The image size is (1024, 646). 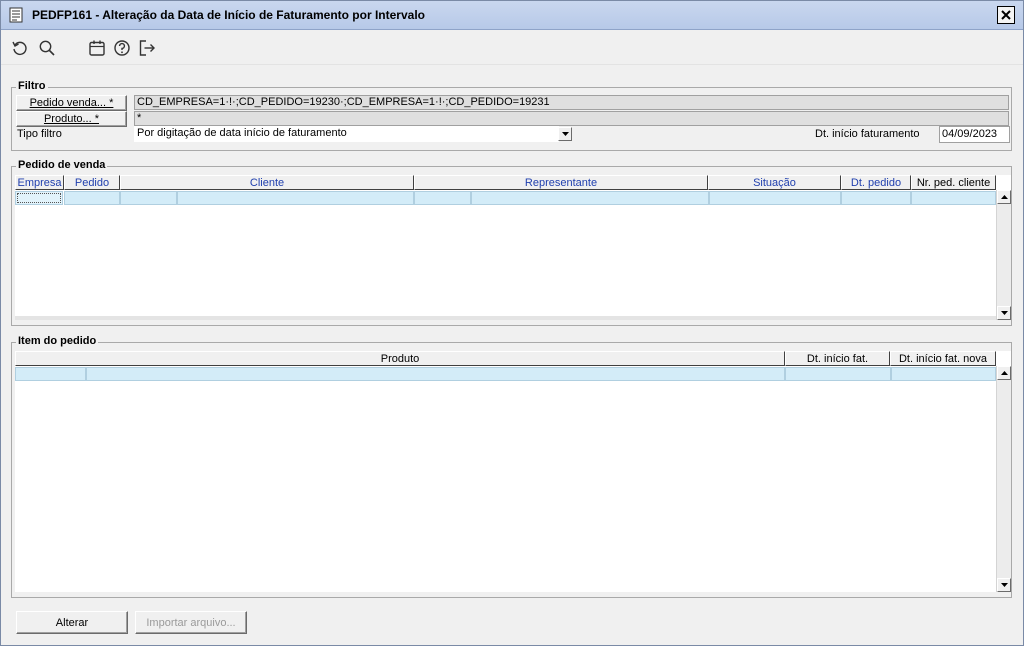 What do you see at coordinates (943, 358) in the screenshot?
I see `column-header-dt-inicio-fat-nova: Dt. início fat. nova` at bounding box center [943, 358].